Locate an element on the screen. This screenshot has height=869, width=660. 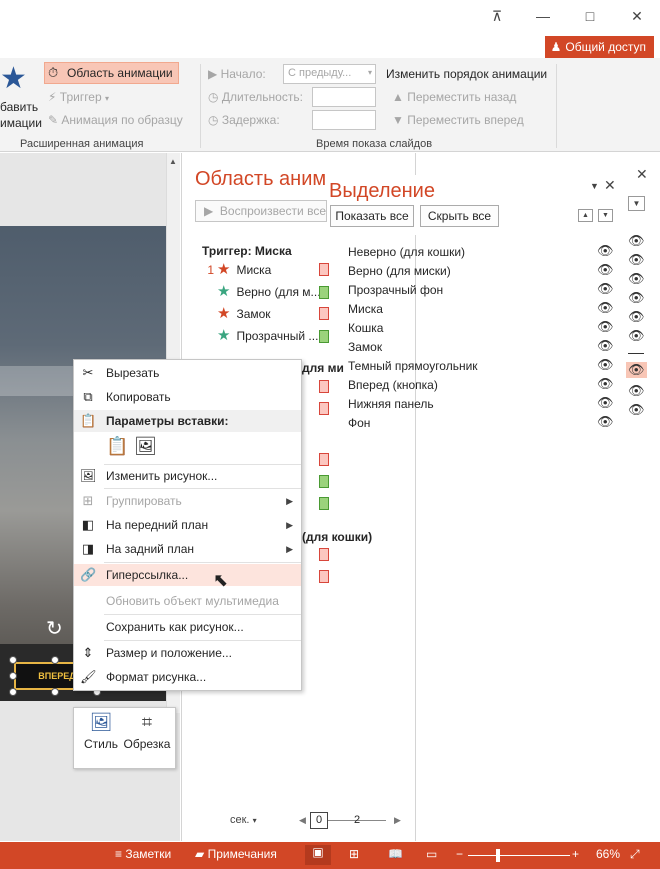
add-animation-star-icon: ★ is located at coordinates (13, 79).